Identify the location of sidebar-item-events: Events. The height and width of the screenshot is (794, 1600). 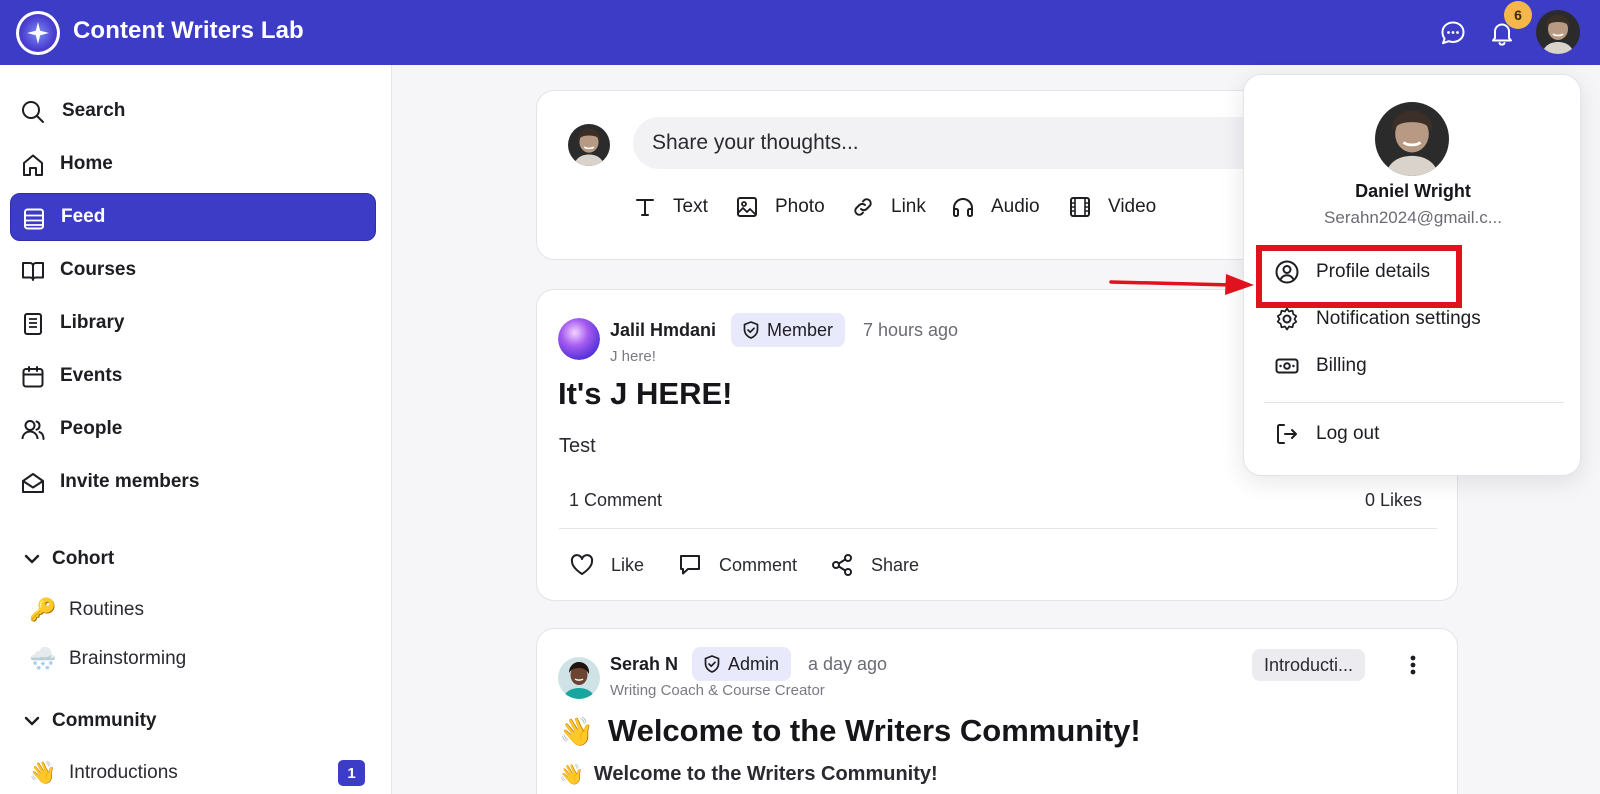
(193, 376).